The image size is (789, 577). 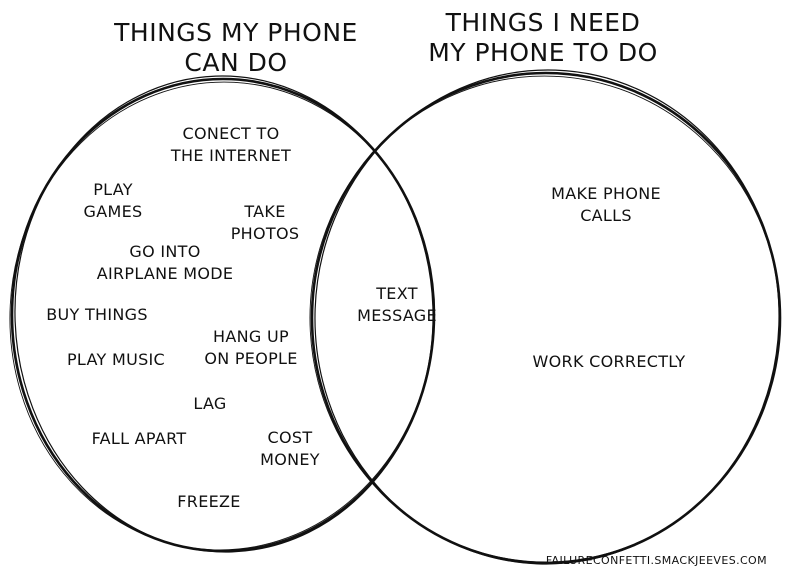 What do you see at coordinates (656, 560) in the screenshot?
I see `credit-text: FAILURECONFETTI.SMACKJEEVES.COM` at bounding box center [656, 560].